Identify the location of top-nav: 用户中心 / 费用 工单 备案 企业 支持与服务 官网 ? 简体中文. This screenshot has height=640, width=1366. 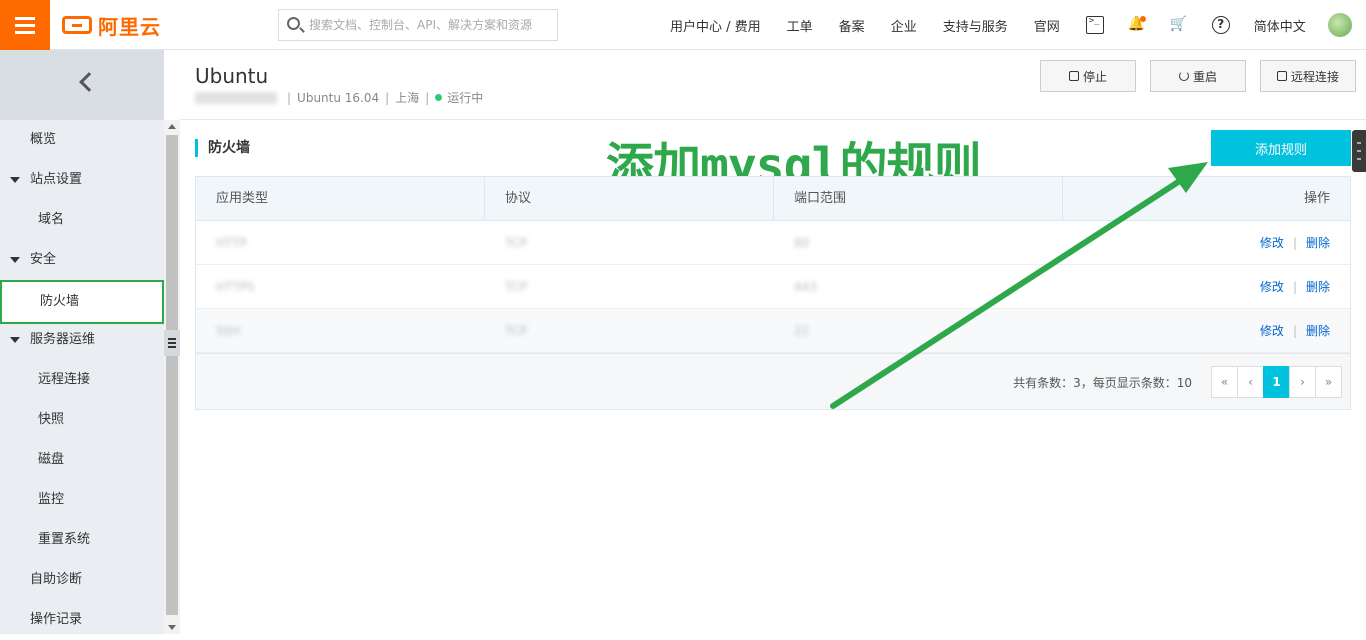
(1001, 25).